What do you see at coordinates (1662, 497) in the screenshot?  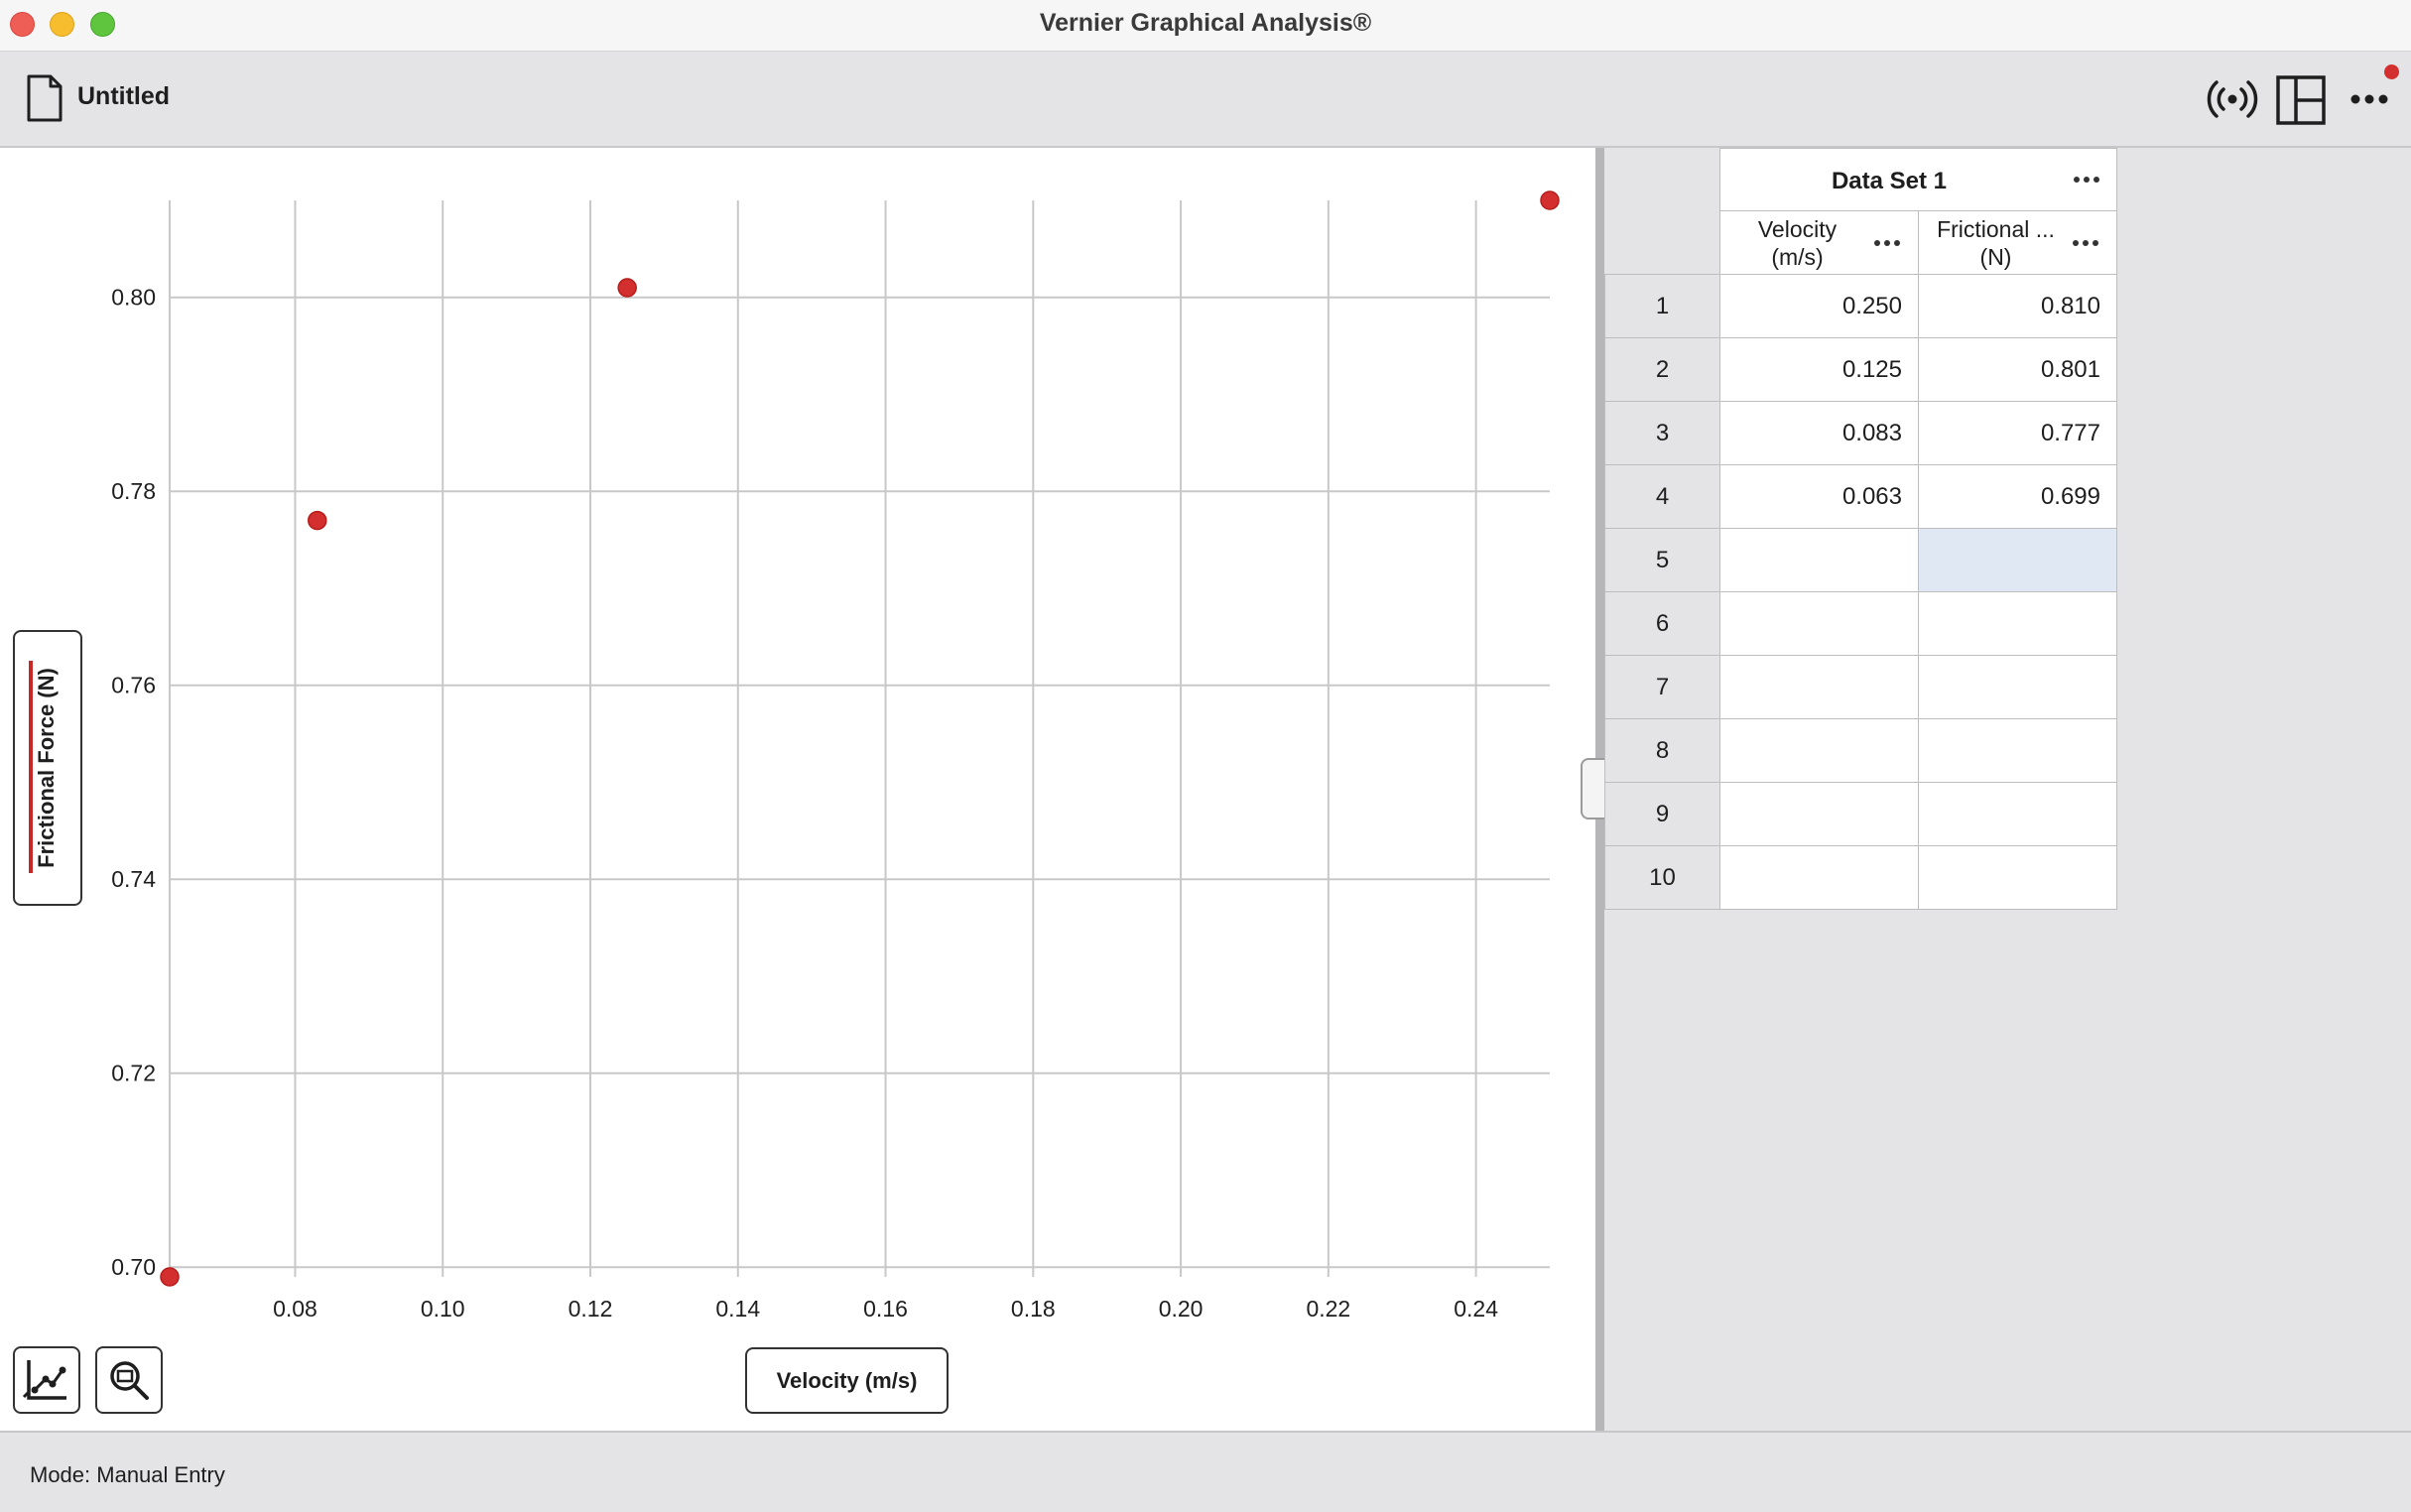 I see `row-number: 4` at bounding box center [1662, 497].